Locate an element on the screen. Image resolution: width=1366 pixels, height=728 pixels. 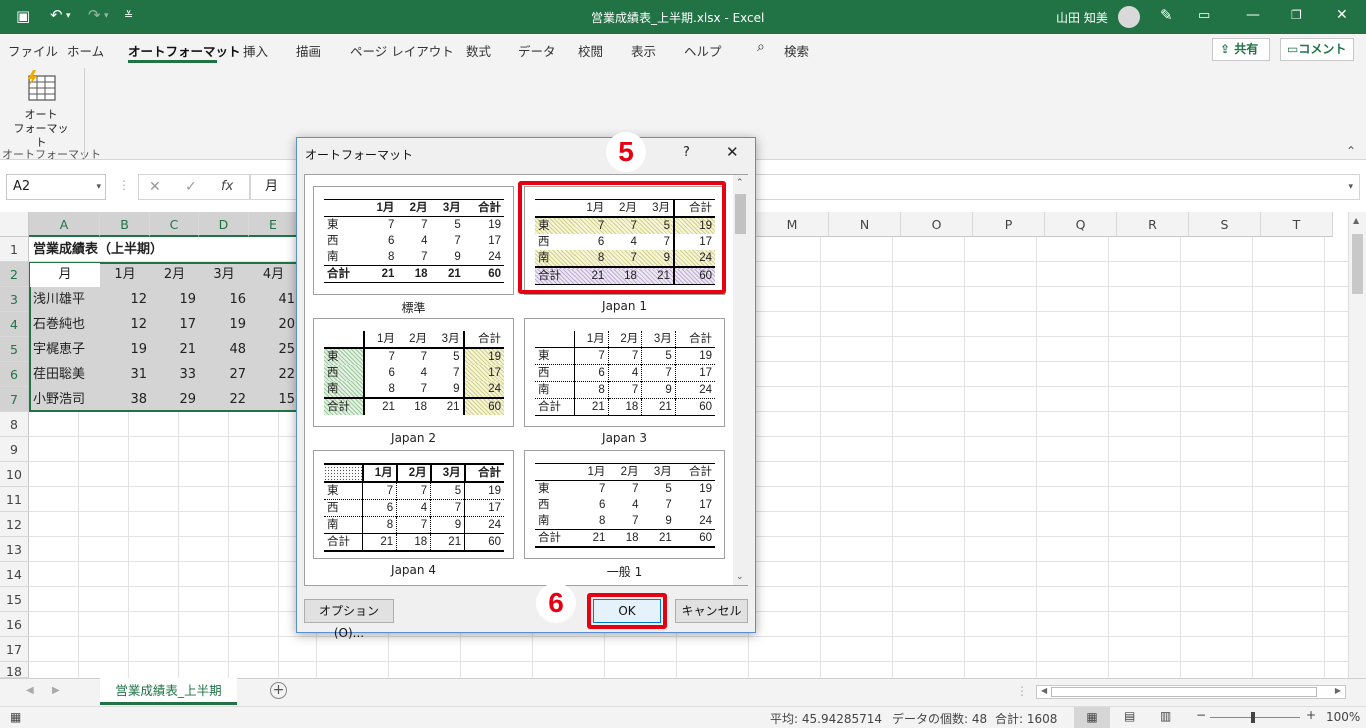
vertical-scrollbar: ▲ is located at coordinates (1357, 445).